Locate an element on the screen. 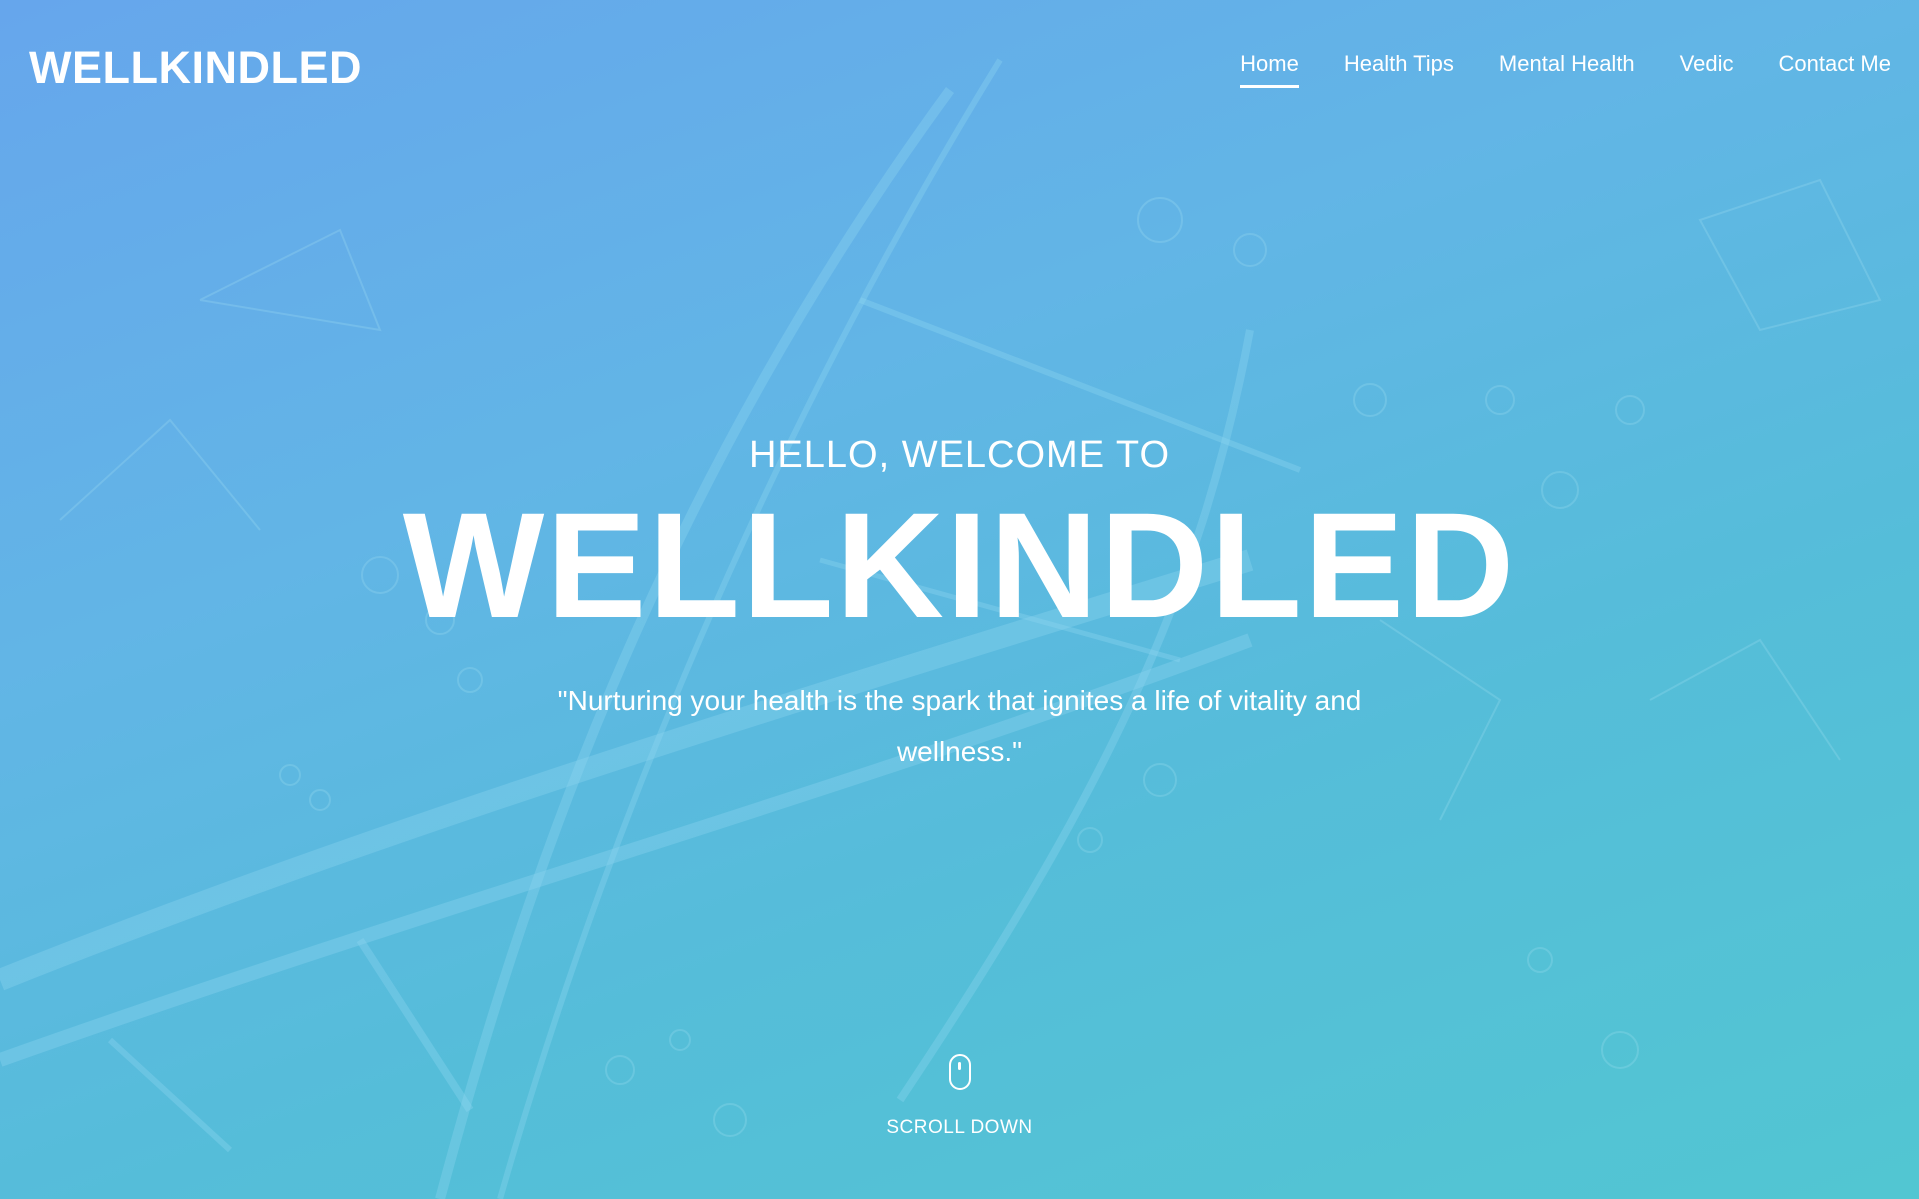 The width and height of the screenshot is (1919, 1199). hero-title: WELLKINDLED is located at coordinates (959, 565).